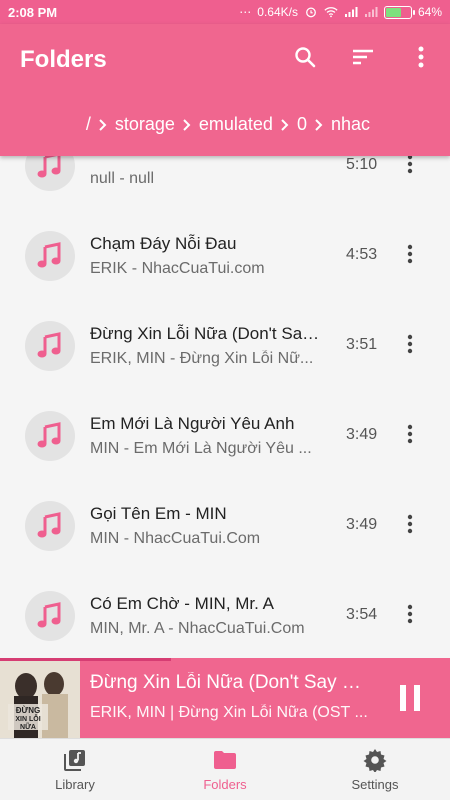 The image size is (450, 800). I want to click on folder-icon, so click(225, 760).